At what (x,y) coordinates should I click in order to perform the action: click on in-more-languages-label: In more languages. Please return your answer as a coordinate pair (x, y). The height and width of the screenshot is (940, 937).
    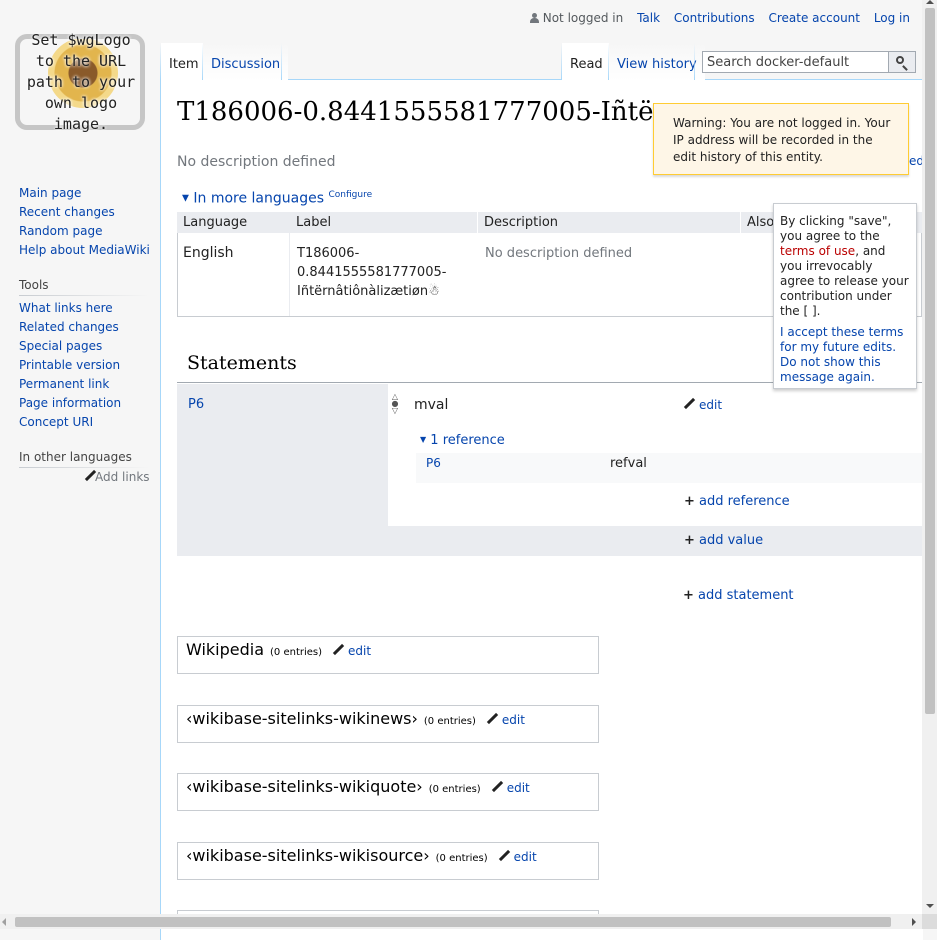
    Looking at the image, I should click on (258, 199).